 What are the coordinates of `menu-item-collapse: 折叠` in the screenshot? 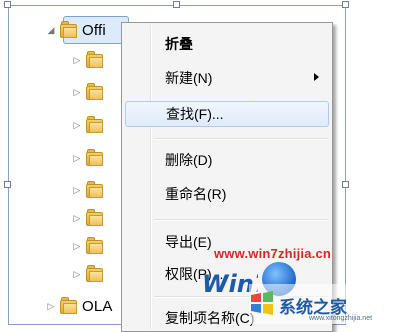 It's located at (227, 44).